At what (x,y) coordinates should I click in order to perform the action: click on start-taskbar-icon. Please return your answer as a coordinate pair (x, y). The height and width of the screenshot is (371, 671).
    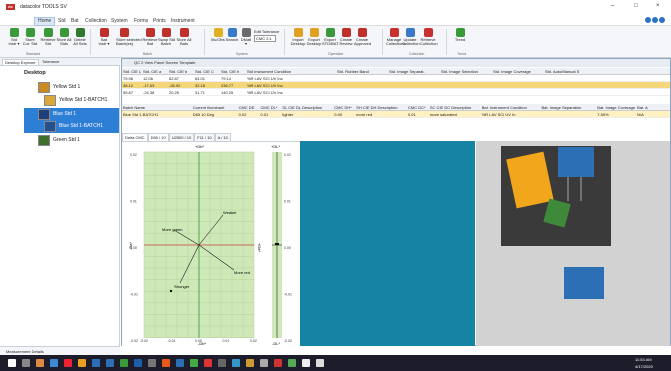
    Looking at the image, I should click on (12, 363).